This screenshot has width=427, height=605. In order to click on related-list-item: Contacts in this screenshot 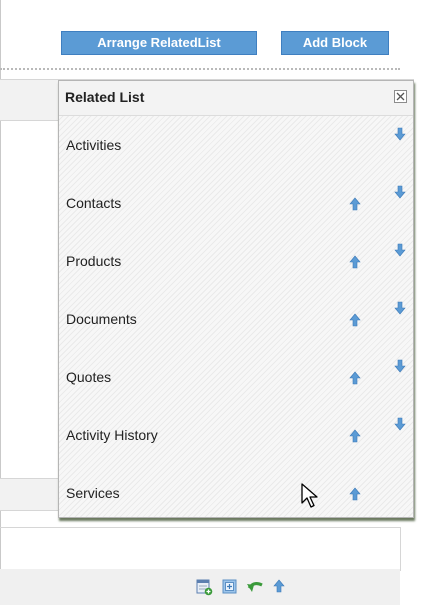, I will do `click(94, 203)`.